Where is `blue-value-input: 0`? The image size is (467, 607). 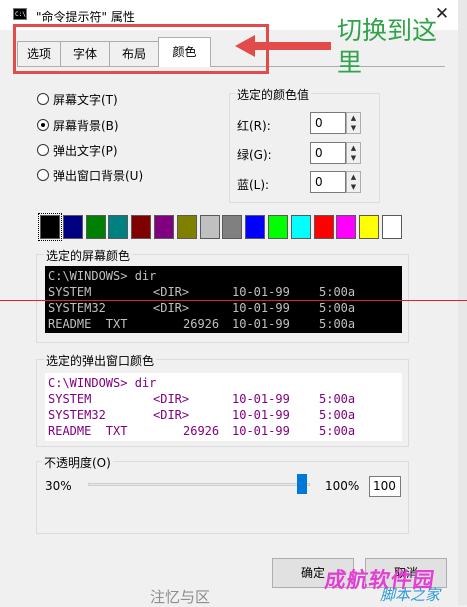 blue-value-input: 0 is located at coordinates (328, 182).